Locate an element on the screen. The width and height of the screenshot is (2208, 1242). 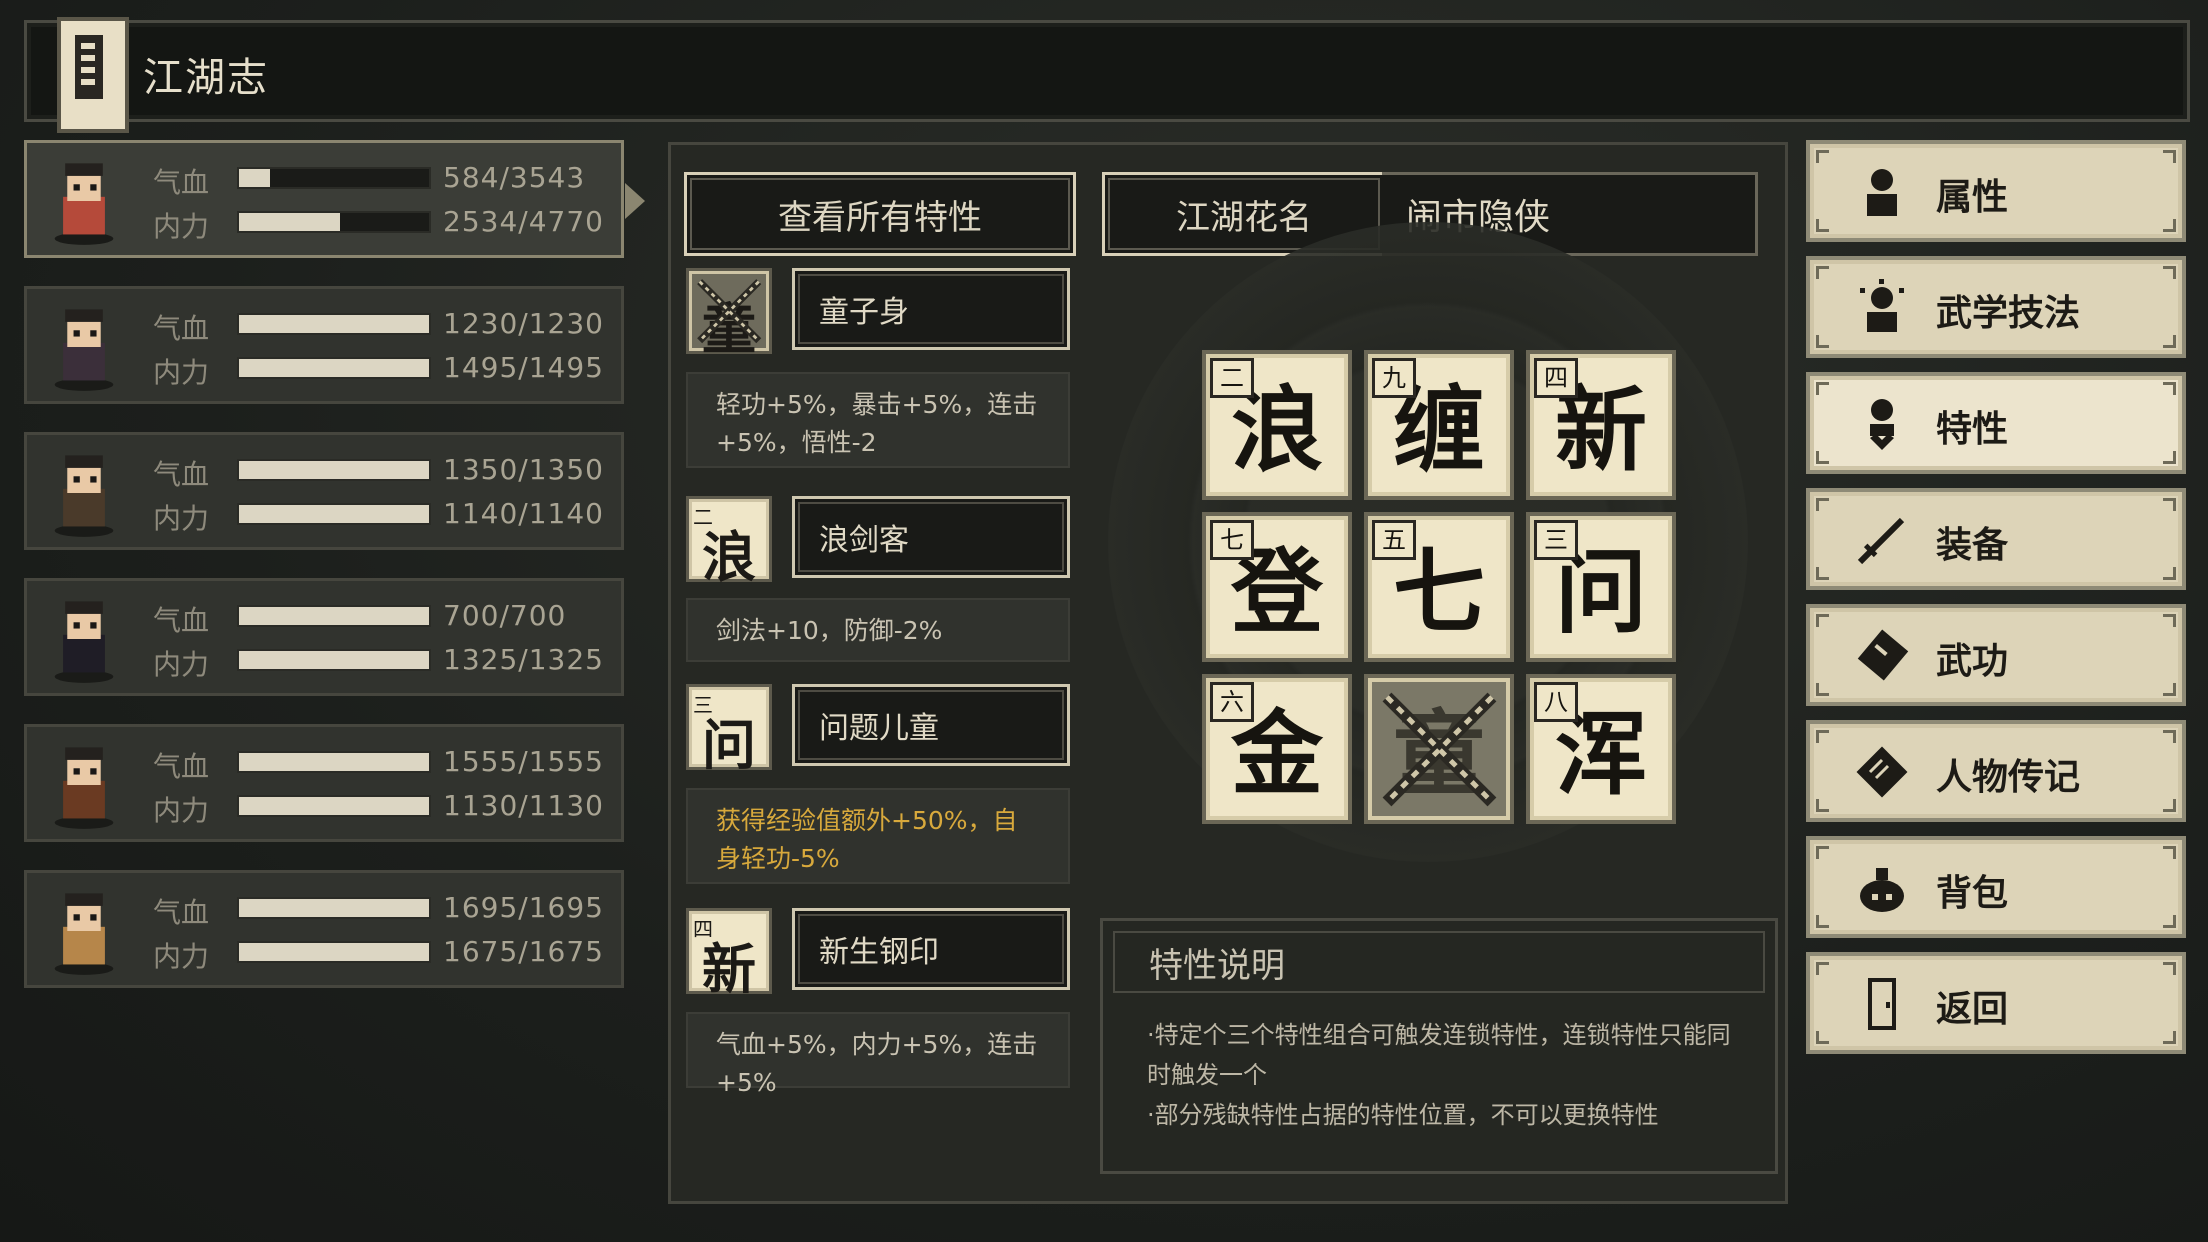
menu-label: 特性 is located at coordinates (1972, 429).